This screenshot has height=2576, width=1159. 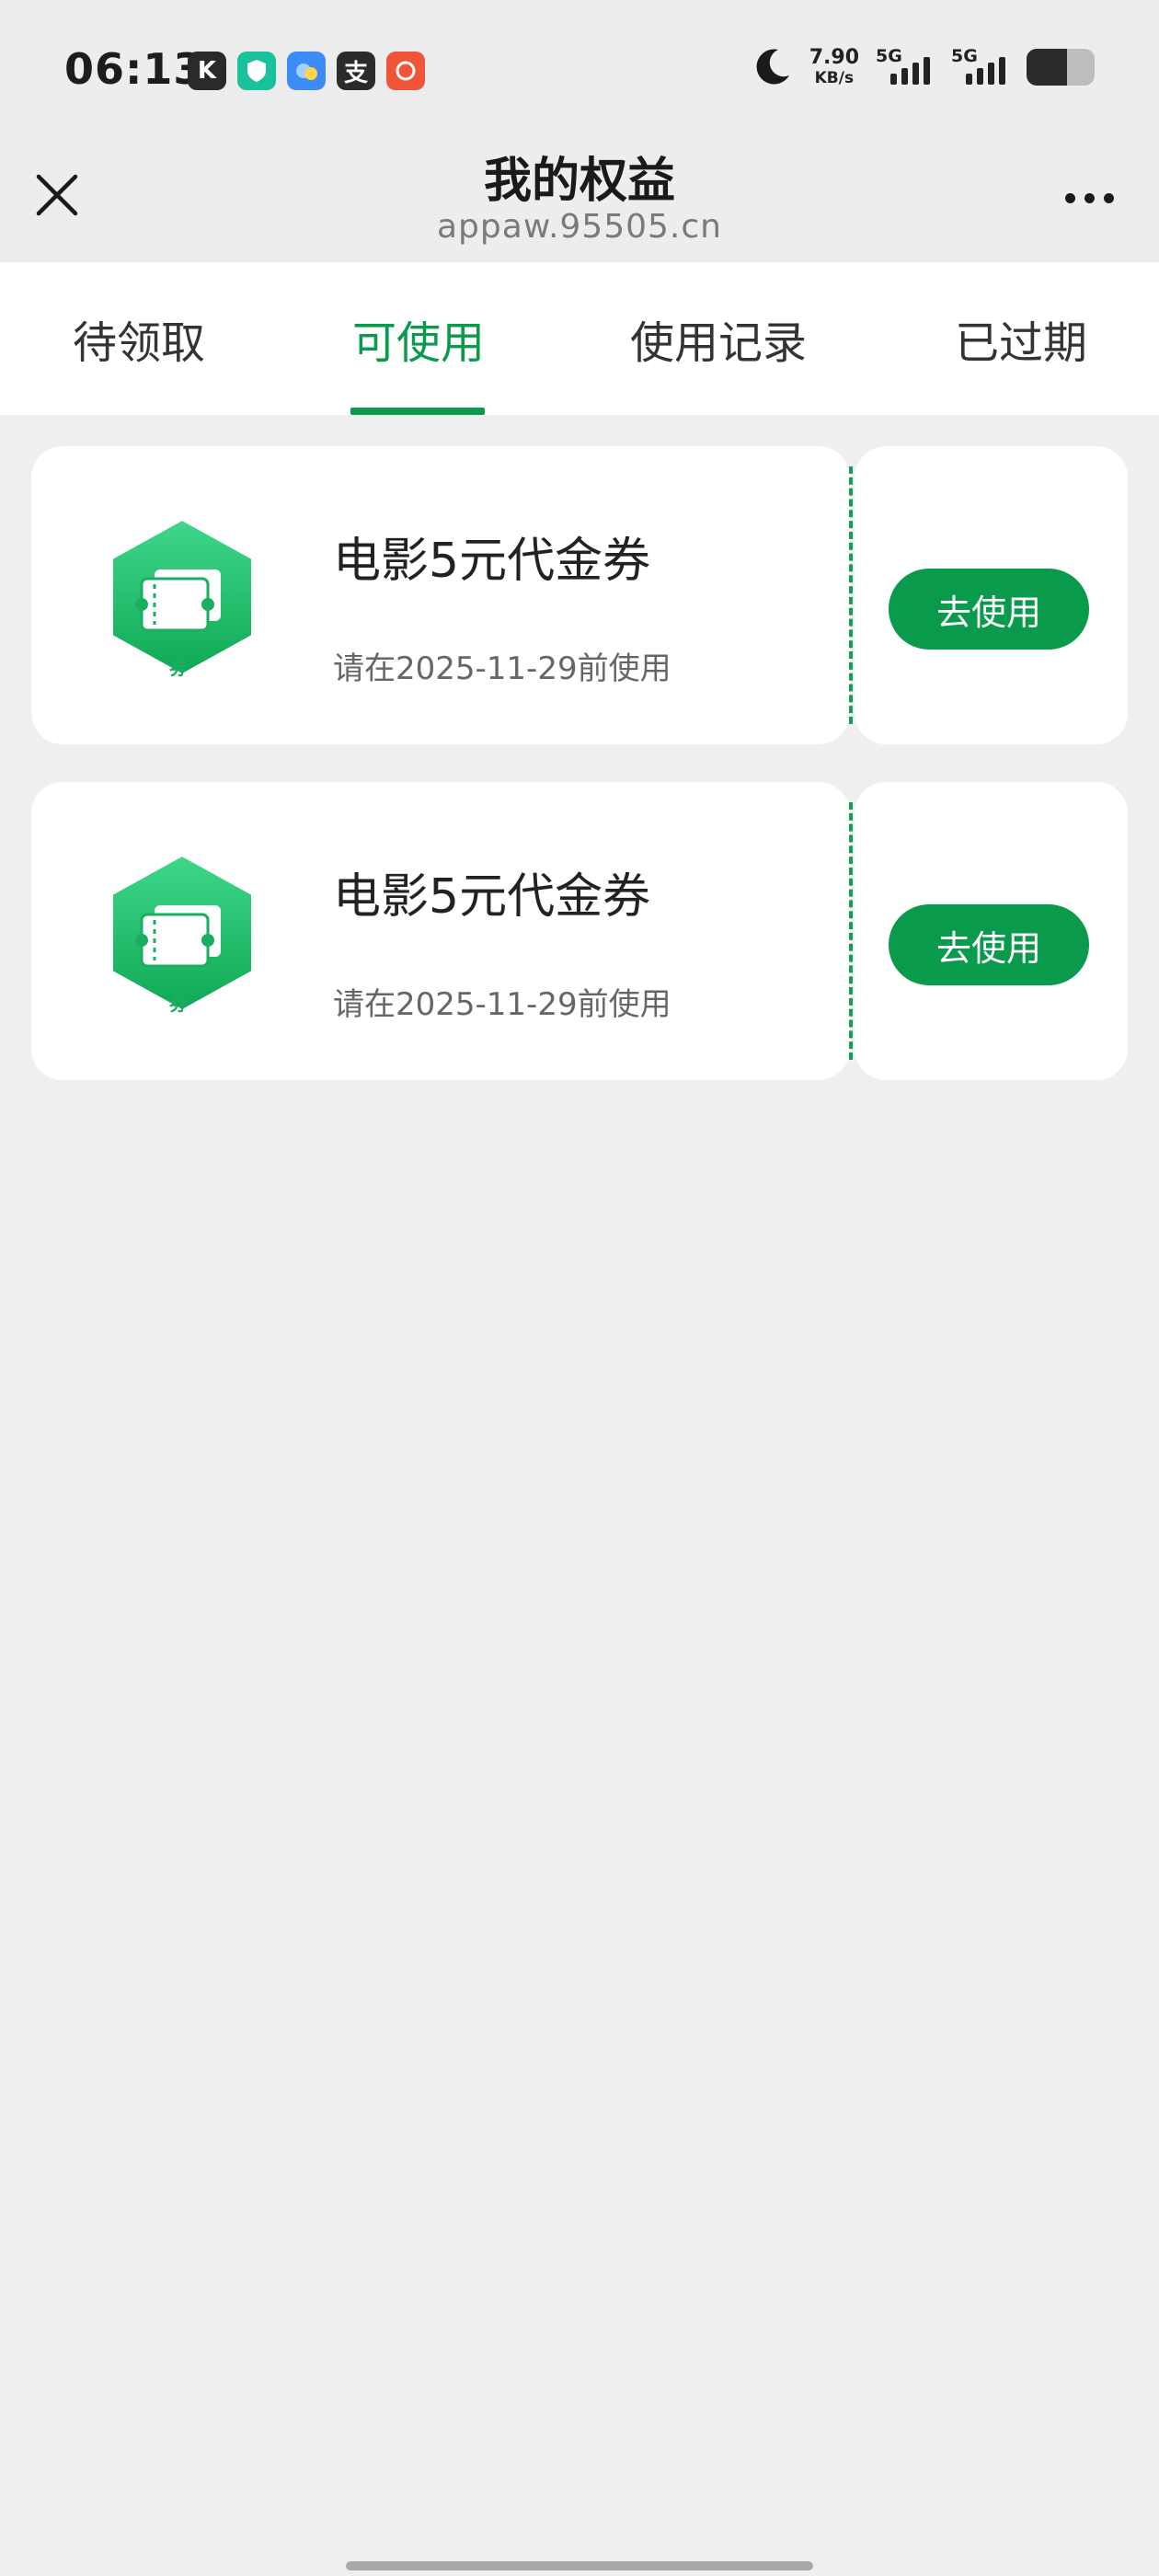 What do you see at coordinates (834, 78) in the screenshot?
I see `network-speed-unit: KB/s` at bounding box center [834, 78].